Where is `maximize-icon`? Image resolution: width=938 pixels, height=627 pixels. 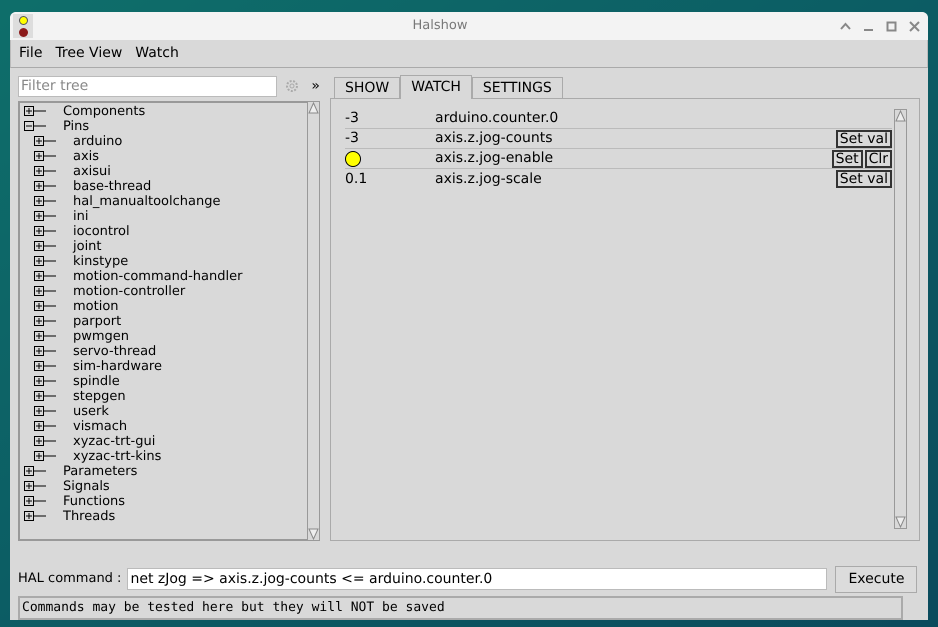 maximize-icon is located at coordinates (891, 26).